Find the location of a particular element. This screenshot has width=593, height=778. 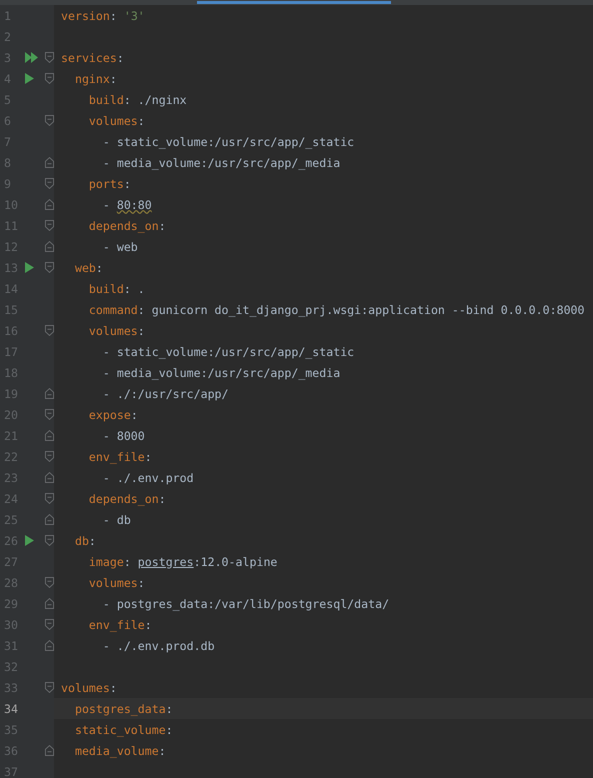

run-all-icon is located at coordinates (32, 57).